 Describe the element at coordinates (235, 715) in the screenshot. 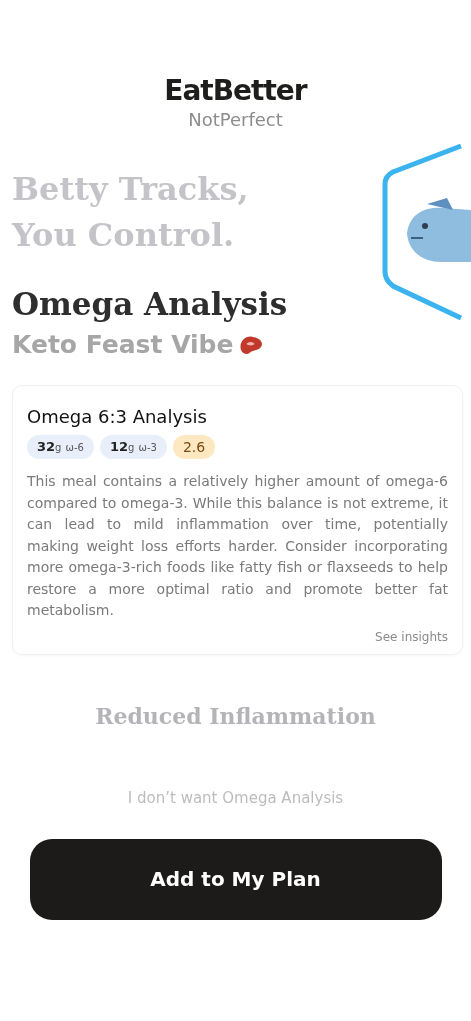

I see `benefit-heading: Reduced Inflammation` at that location.